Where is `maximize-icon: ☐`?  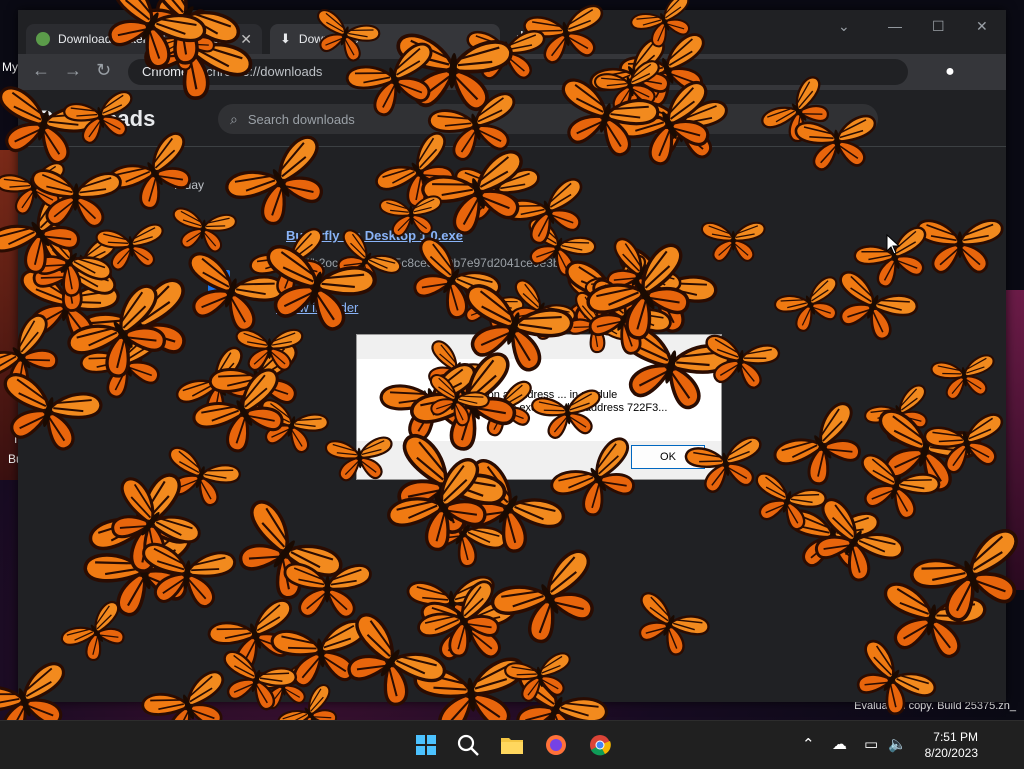
maximize-icon: ☐ is located at coordinates (938, 26).